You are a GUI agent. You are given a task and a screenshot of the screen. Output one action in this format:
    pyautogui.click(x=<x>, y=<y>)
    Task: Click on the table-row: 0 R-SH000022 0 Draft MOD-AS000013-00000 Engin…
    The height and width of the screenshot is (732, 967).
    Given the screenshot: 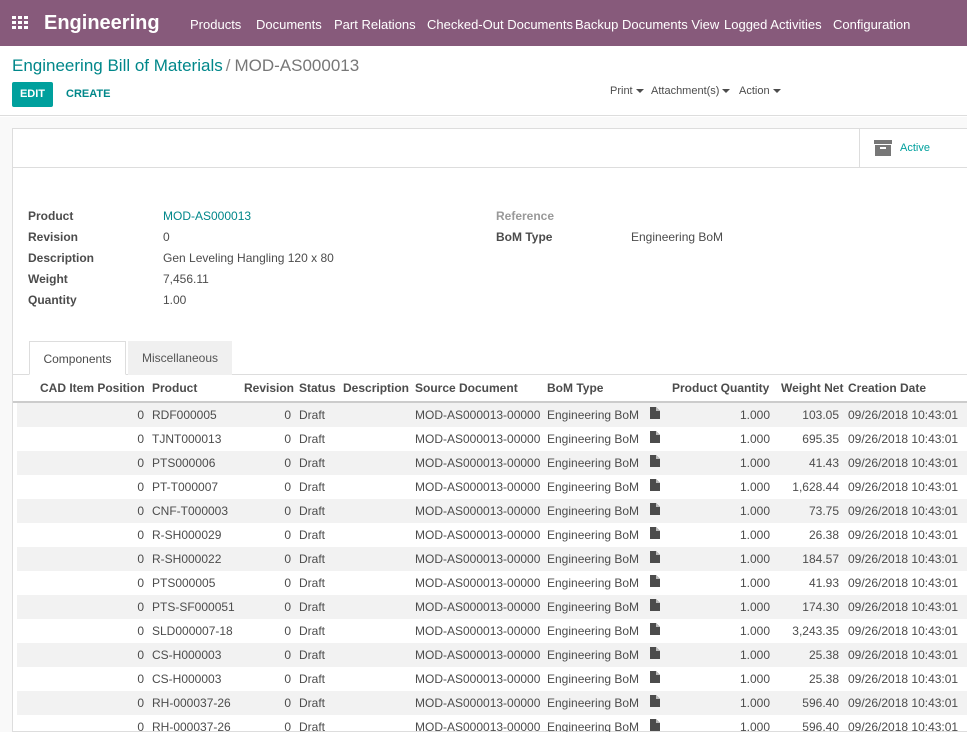 What is the action you would take?
    pyautogui.click(x=492, y=559)
    